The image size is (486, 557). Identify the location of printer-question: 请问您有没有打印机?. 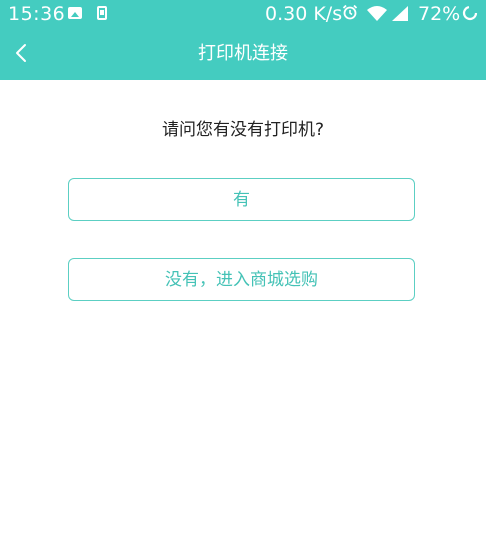
(243, 130).